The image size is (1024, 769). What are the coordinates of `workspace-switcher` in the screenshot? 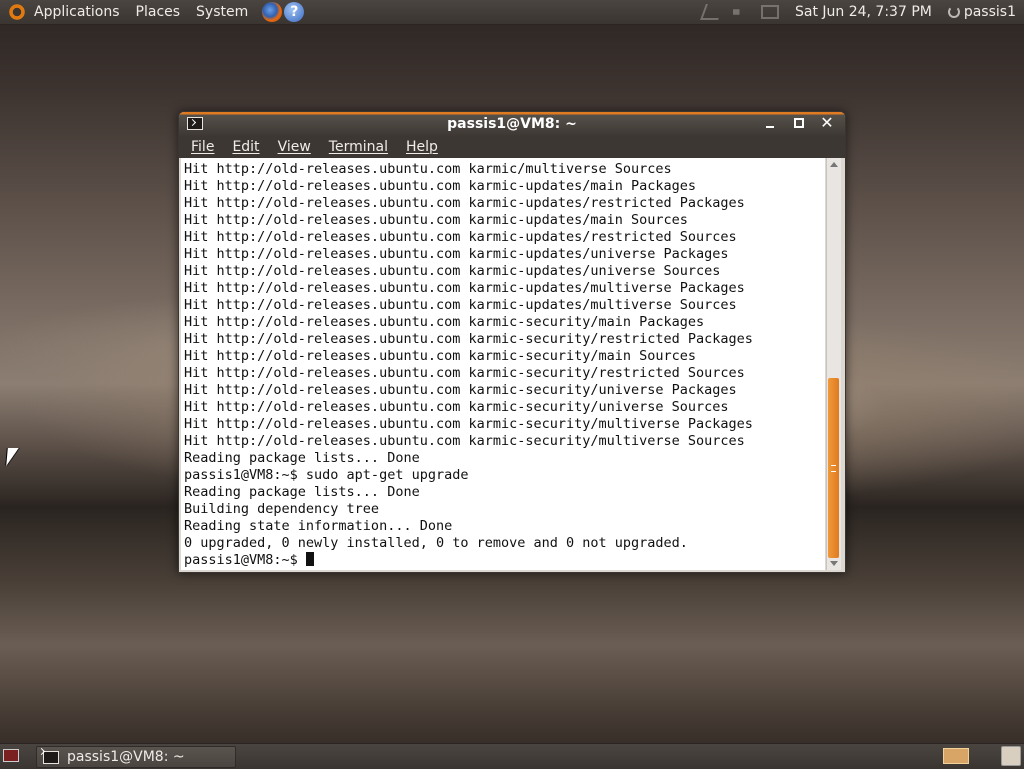 It's located at (956, 756).